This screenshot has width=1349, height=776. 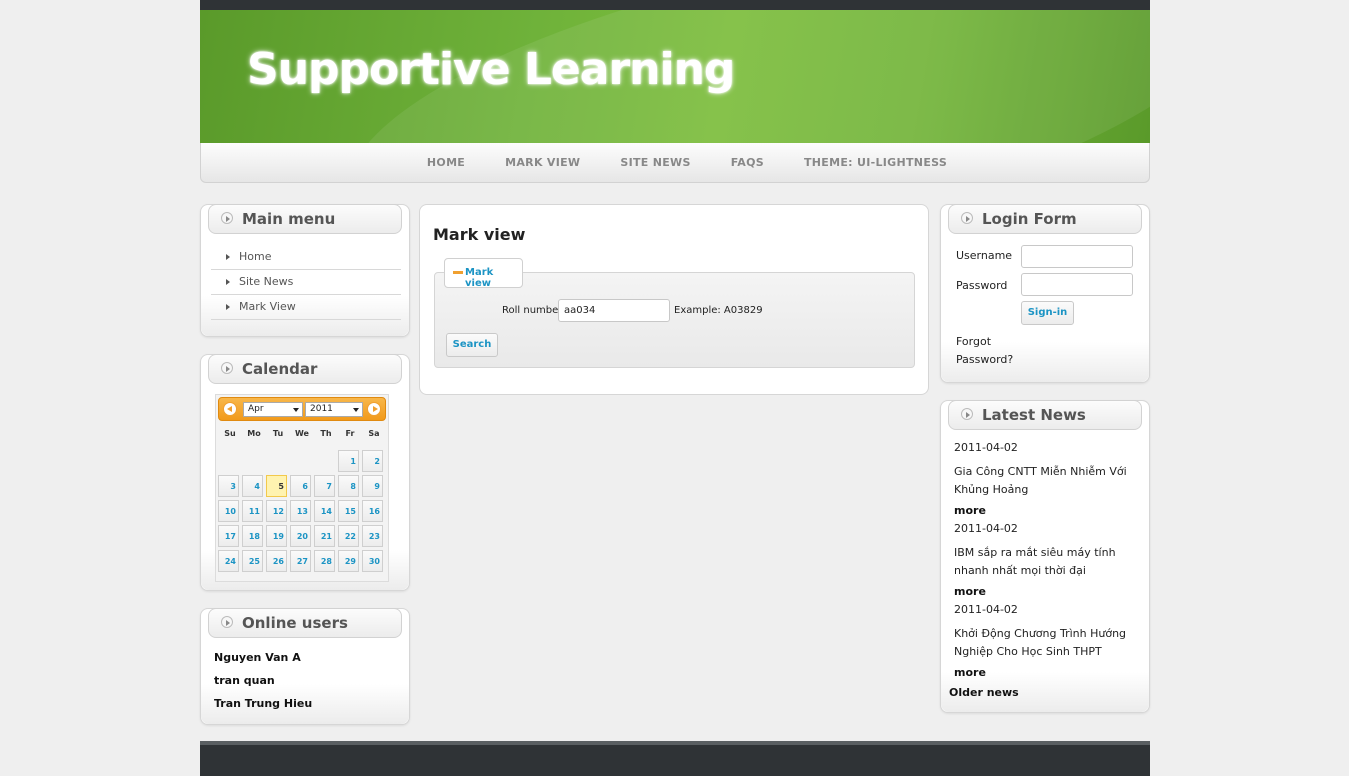 I want to click on main-menu-module: Main menu Home Site News Mark View, so click(x=305, y=270).